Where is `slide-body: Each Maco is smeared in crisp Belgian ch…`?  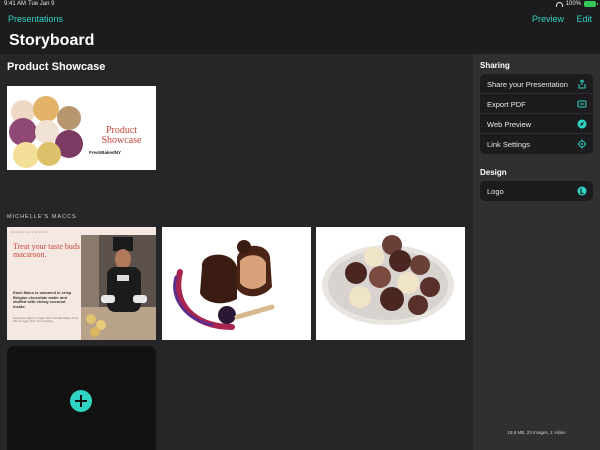 slide-body: Each Maco is smeared in crisp Belgian ch… is located at coordinates (42, 299).